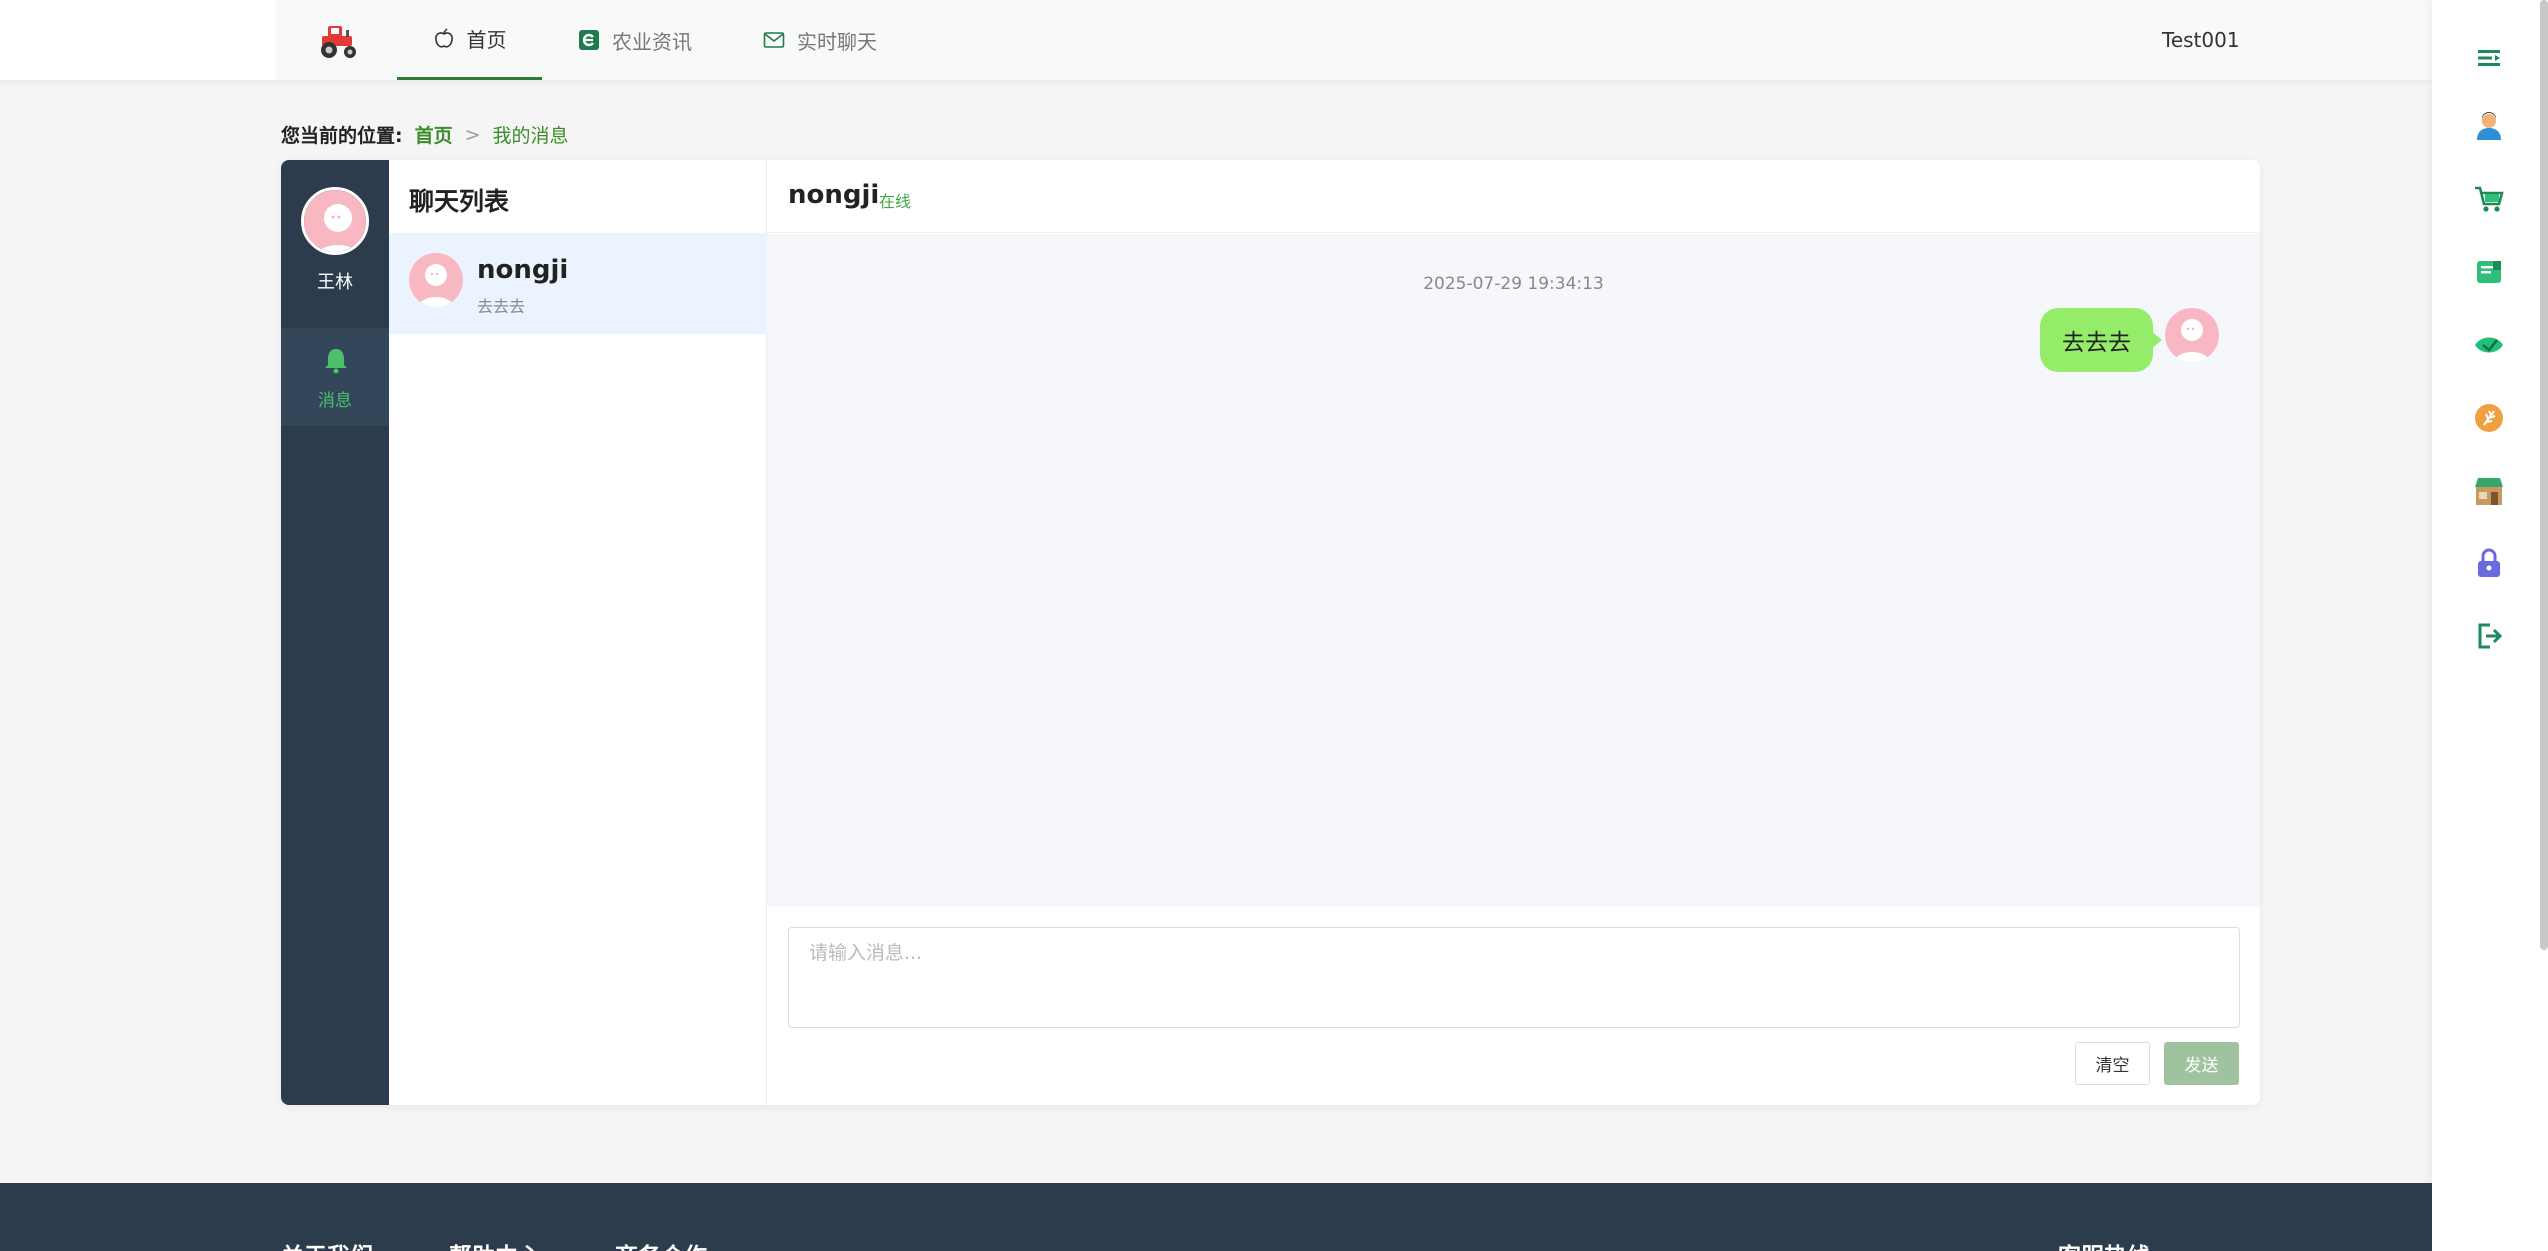 The image size is (2548, 1251). I want to click on shop-icon, so click(2489, 491).